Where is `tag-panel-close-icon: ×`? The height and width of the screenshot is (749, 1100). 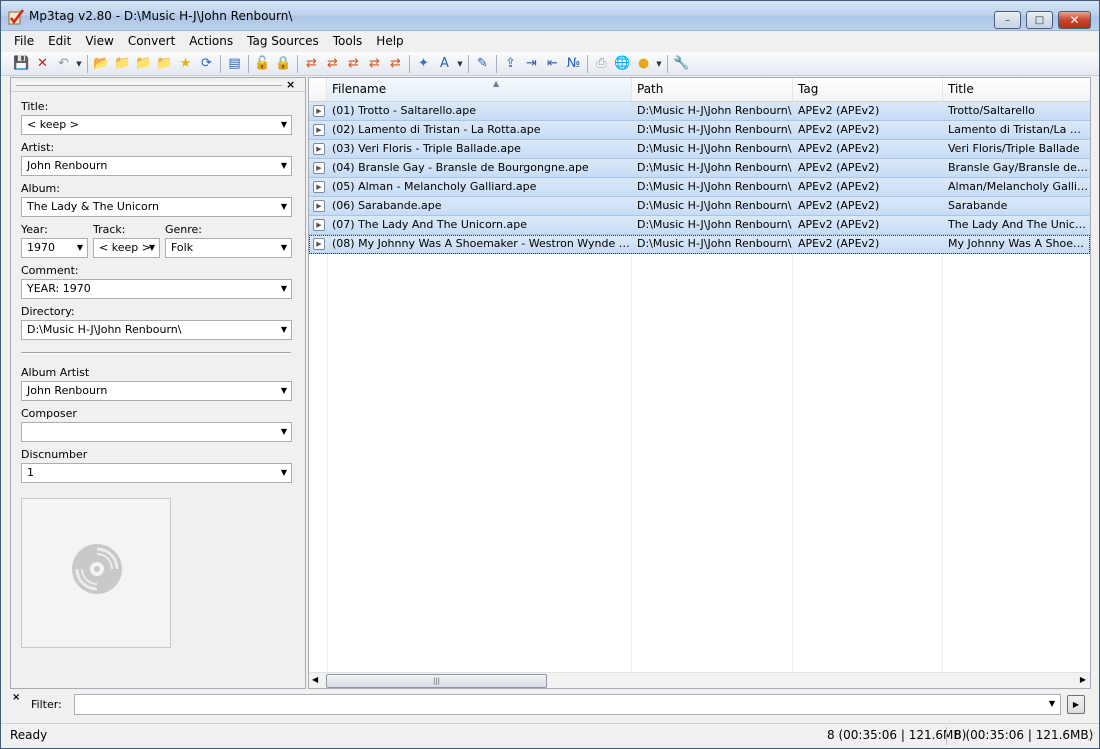 tag-panel-close-icon: × is located at coordinates (290, 84).